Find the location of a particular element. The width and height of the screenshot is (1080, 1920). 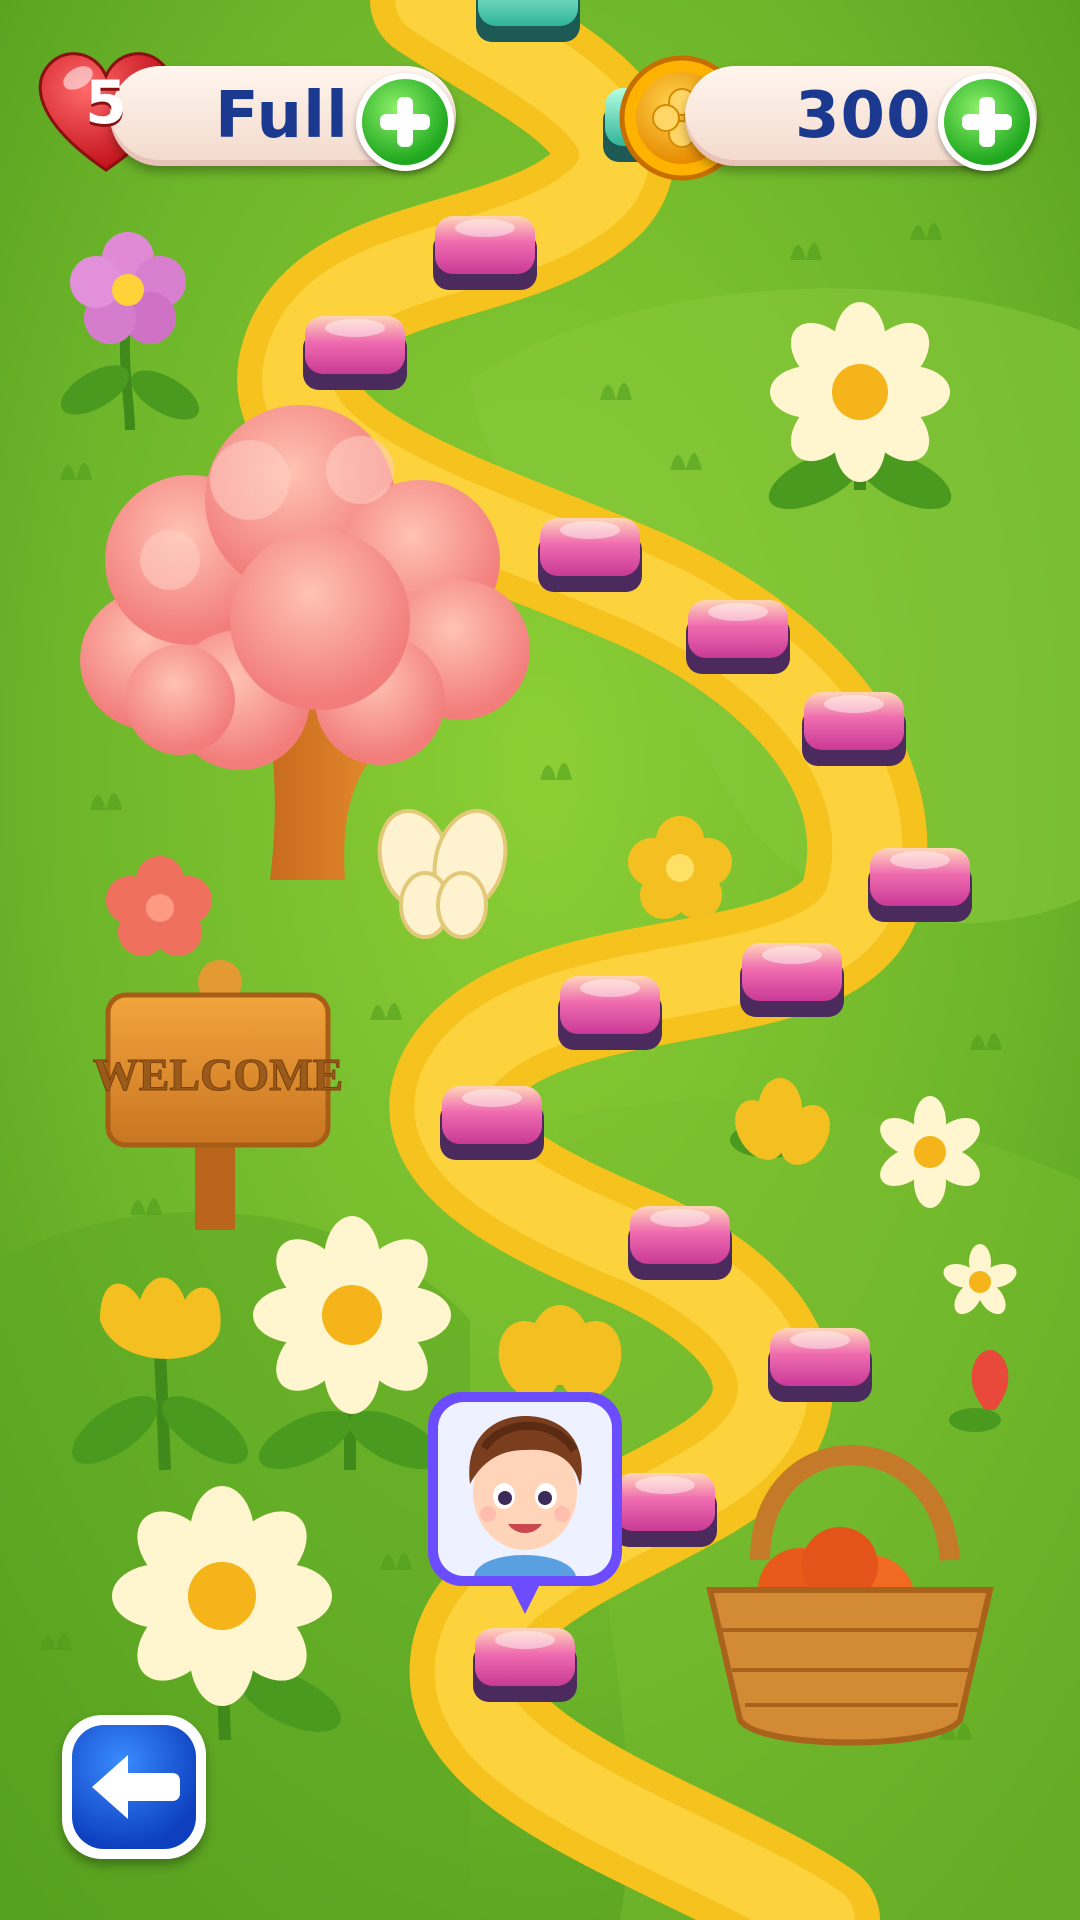

back-button is located at coordinates (134, 1787).